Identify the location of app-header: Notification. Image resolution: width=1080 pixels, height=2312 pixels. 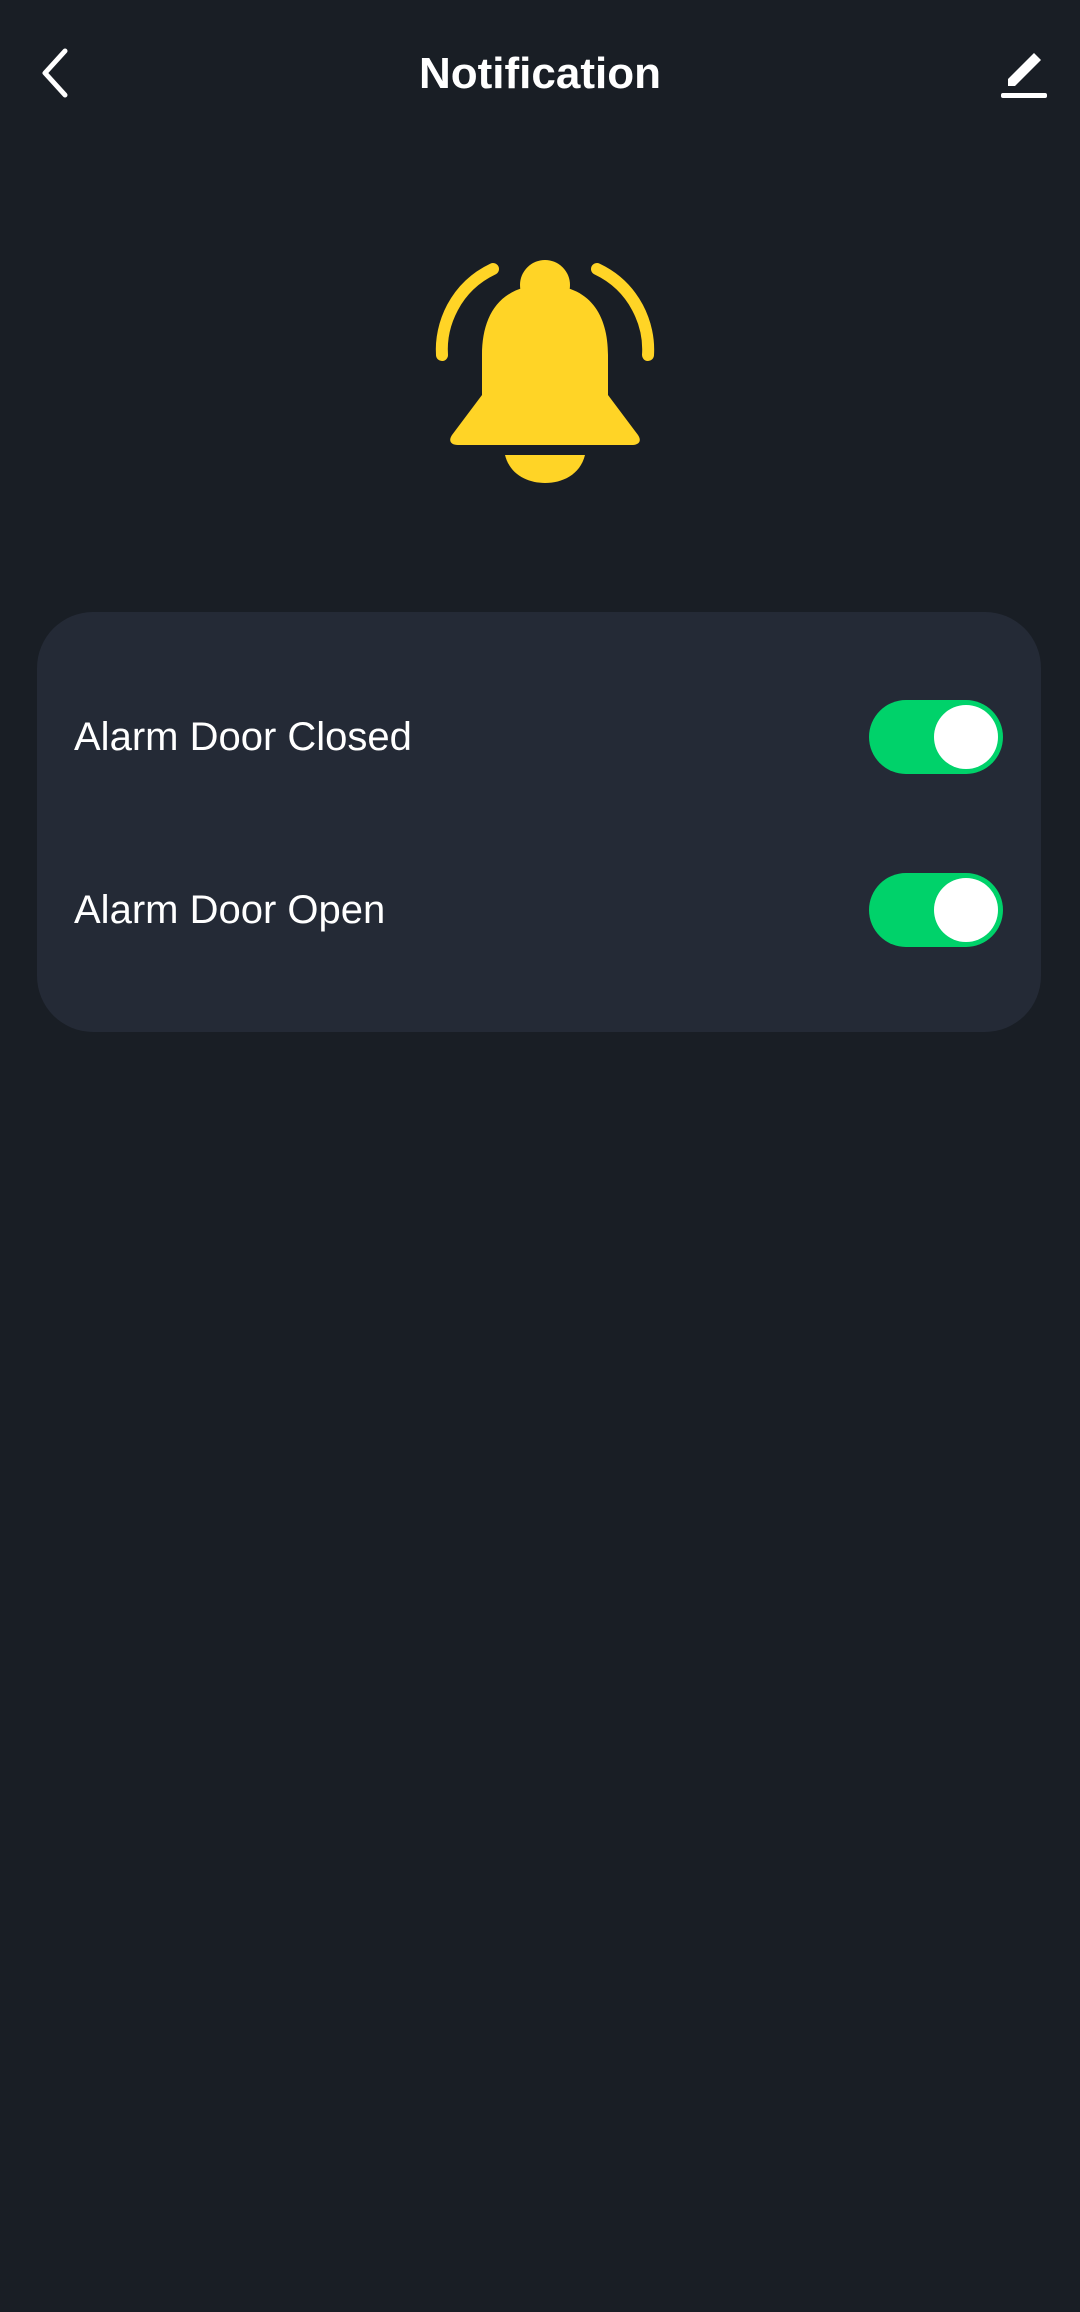
(540, 75).